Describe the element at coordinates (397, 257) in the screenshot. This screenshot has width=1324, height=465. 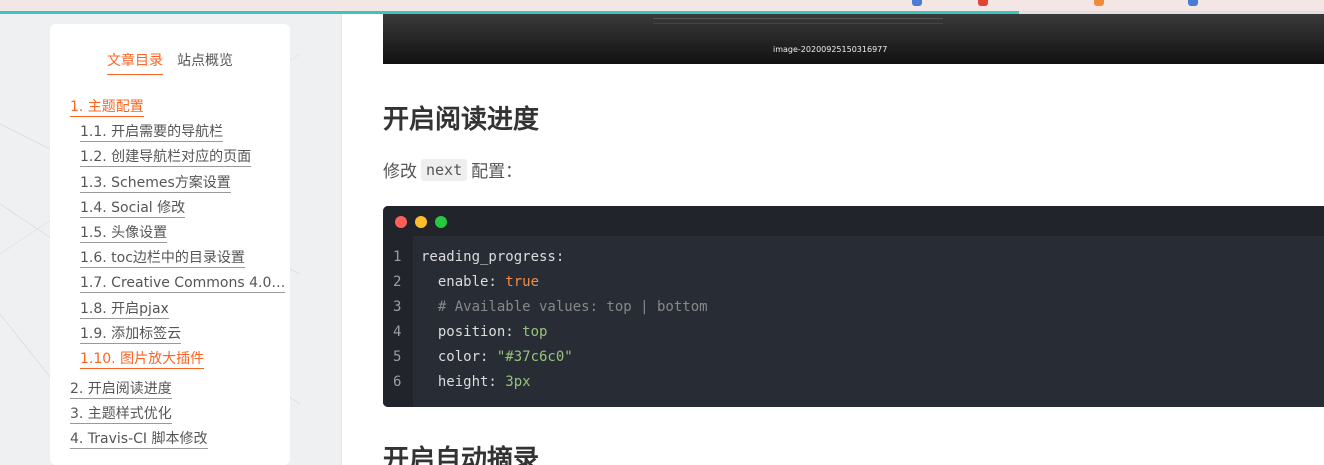
I see `line-number: 1` at that location.